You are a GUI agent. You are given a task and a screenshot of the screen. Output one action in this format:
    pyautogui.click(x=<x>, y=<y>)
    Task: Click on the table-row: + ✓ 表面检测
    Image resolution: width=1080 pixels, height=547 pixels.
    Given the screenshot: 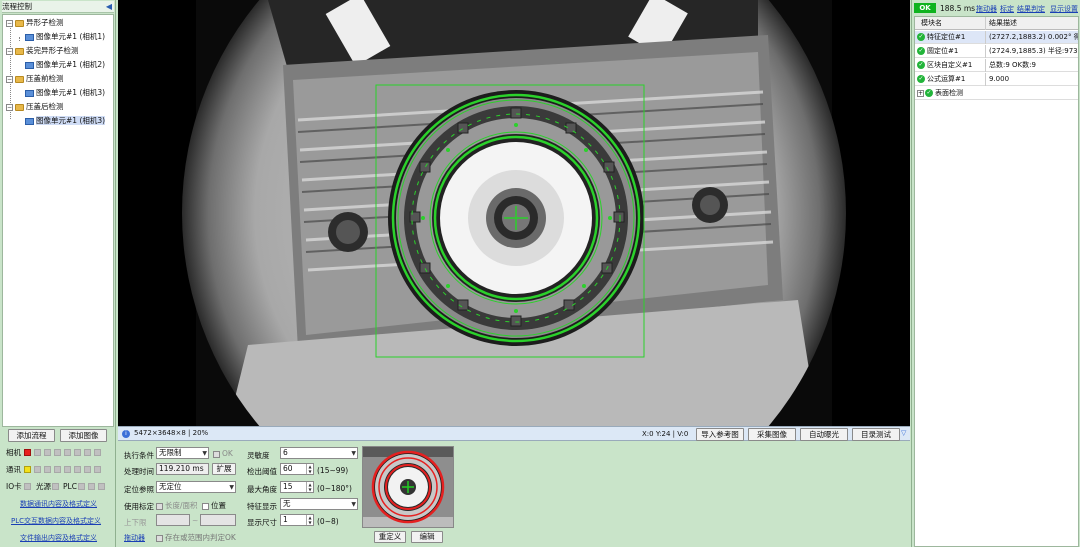 What is the action you would take?
    pyautogui.click(x=996, y=93)
    